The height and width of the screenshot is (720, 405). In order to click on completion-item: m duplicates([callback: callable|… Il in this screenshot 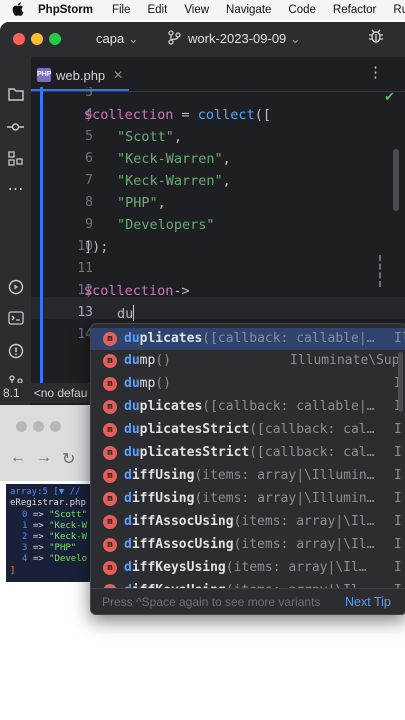, I will do `click(248, 339)`.